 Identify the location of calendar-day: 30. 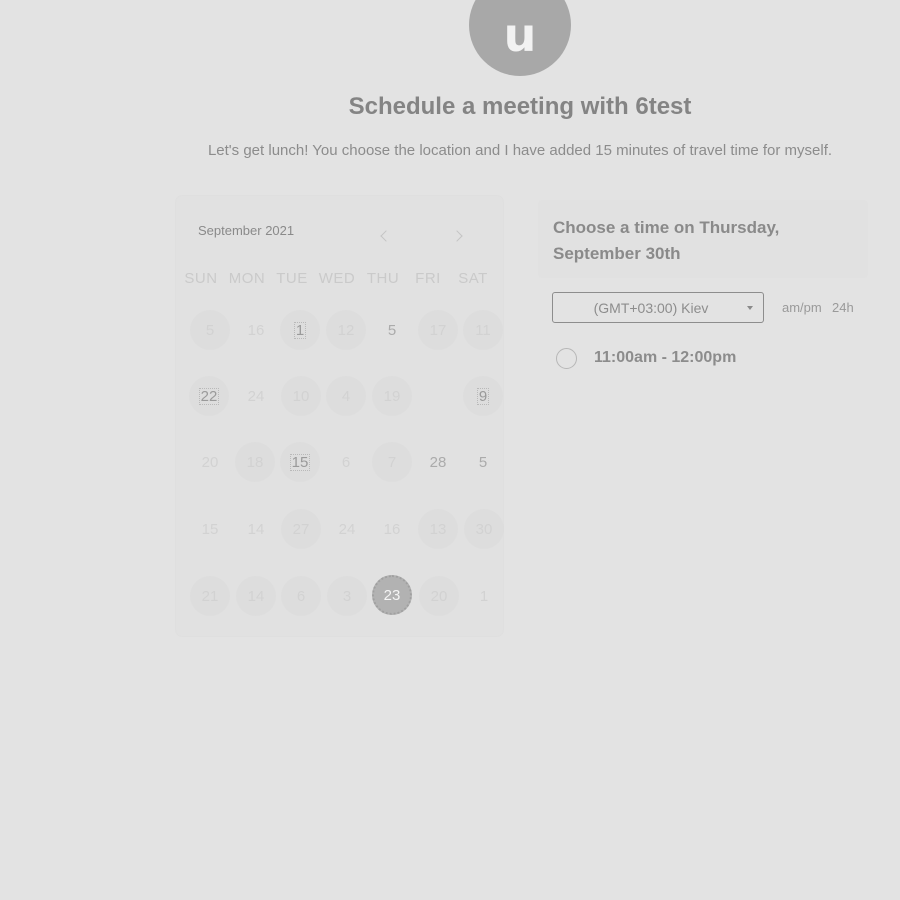
(484, 529).